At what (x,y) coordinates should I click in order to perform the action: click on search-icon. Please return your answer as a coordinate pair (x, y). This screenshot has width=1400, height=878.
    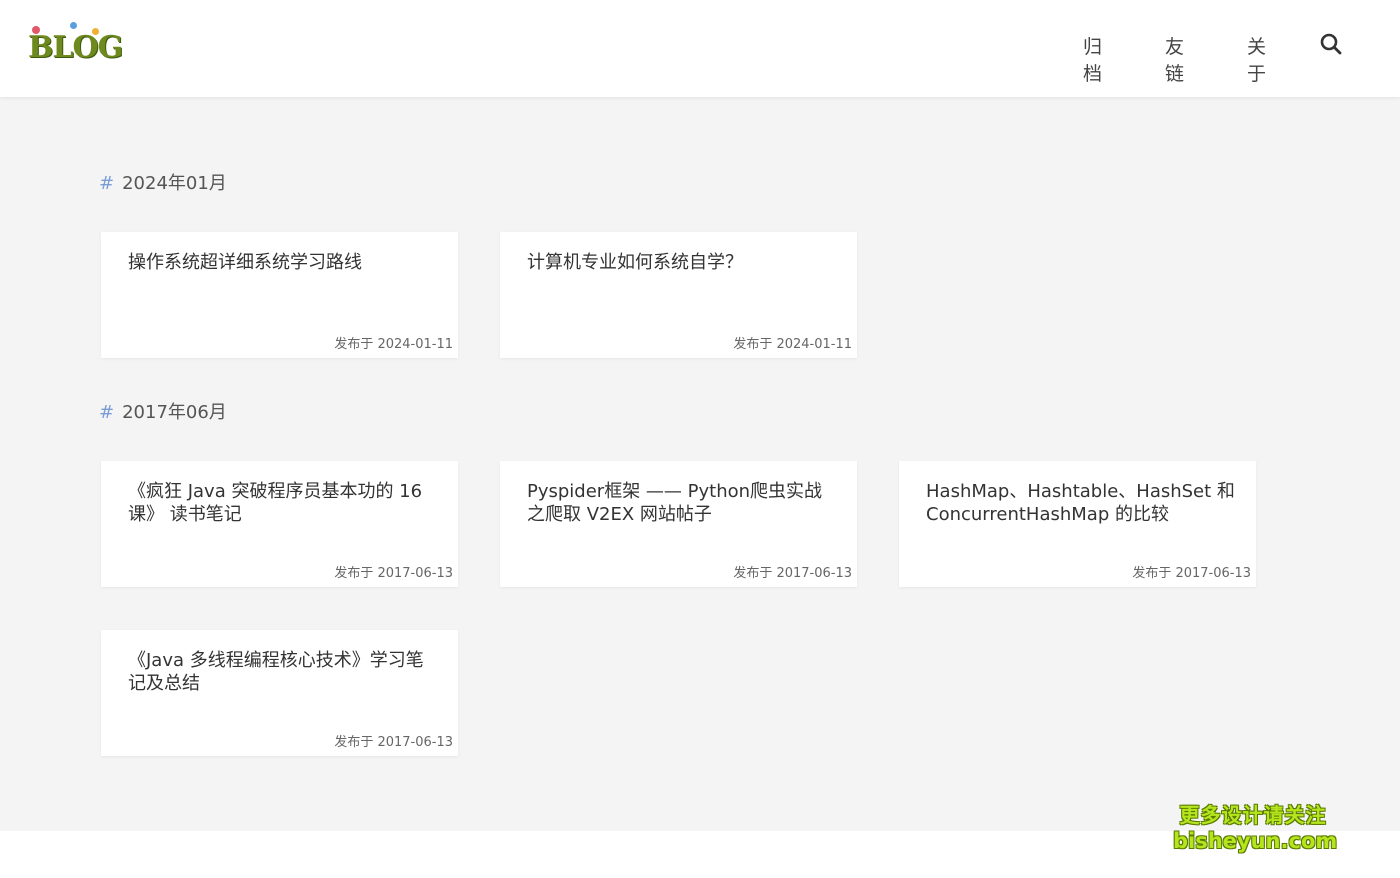
    Looking at the image, I should click on (1331, 44).